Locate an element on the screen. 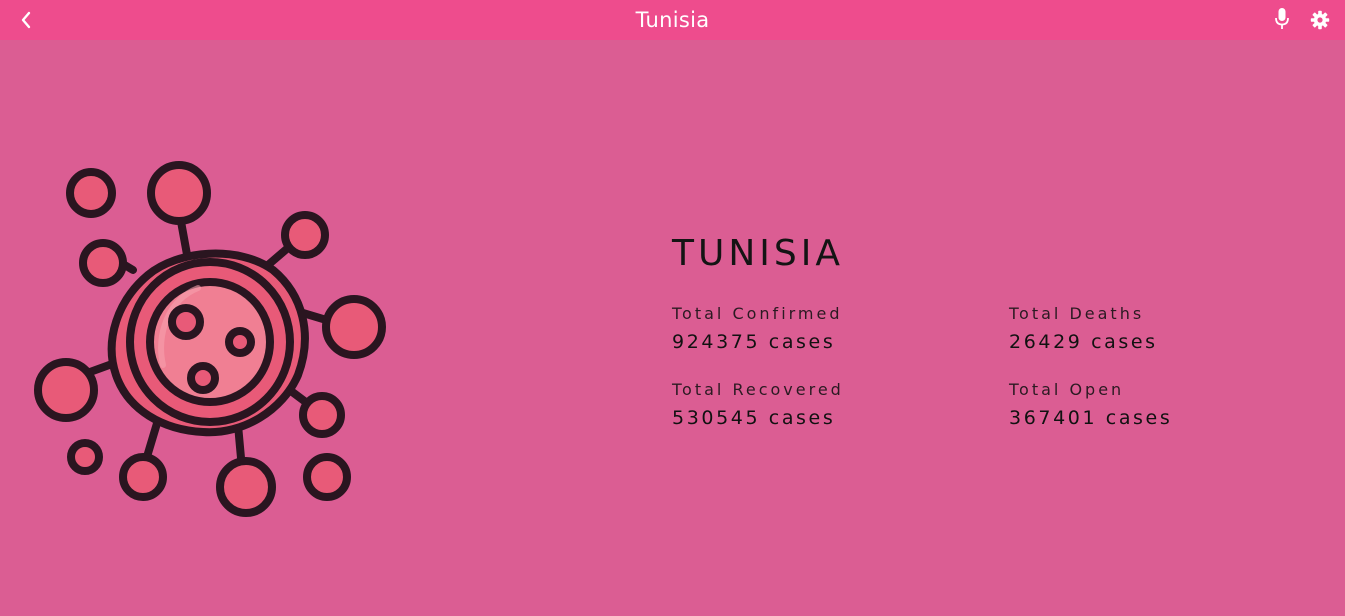 The width and height of the screenshot is (1345, 616). stat-total-open: Total Open 367401 cases is located at coordinates (1149, 405).